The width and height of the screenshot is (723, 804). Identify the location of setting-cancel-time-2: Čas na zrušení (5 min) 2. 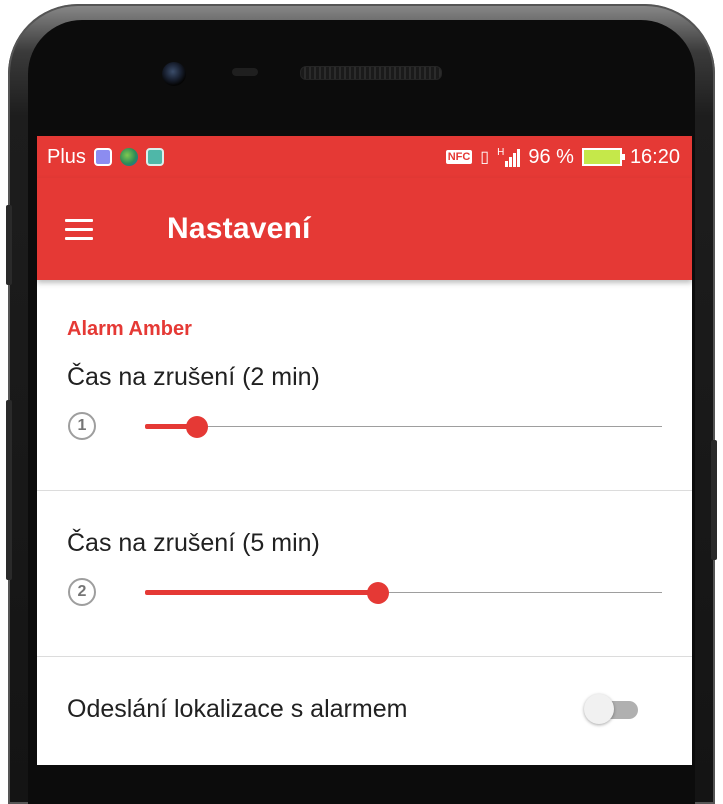
(364, 573).